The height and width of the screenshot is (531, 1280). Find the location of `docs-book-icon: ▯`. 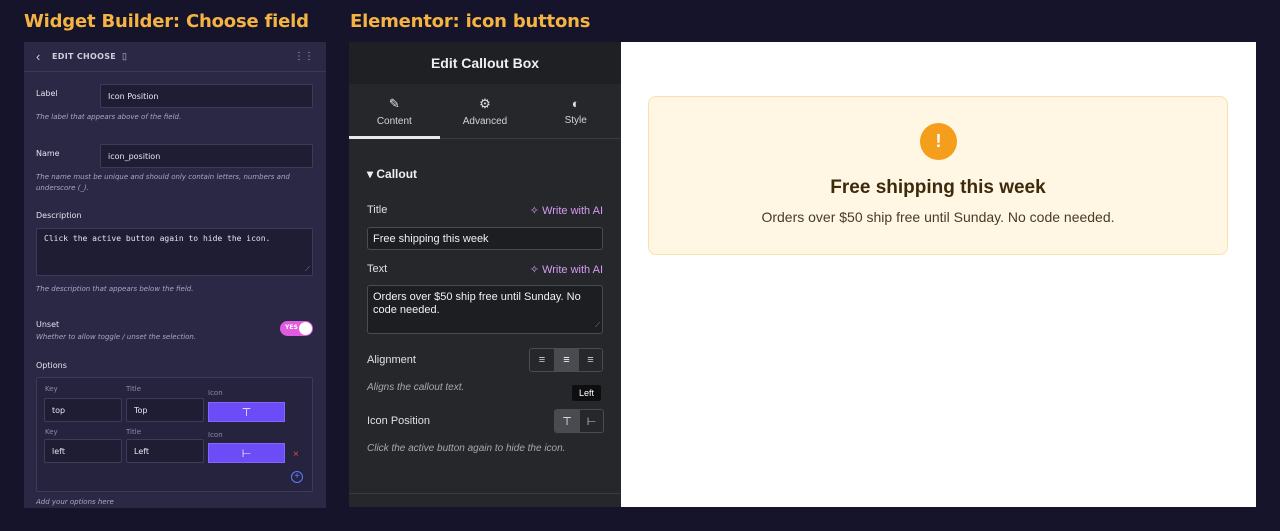

docs-book-icon: ▯ is located at coordinates (124, 56).